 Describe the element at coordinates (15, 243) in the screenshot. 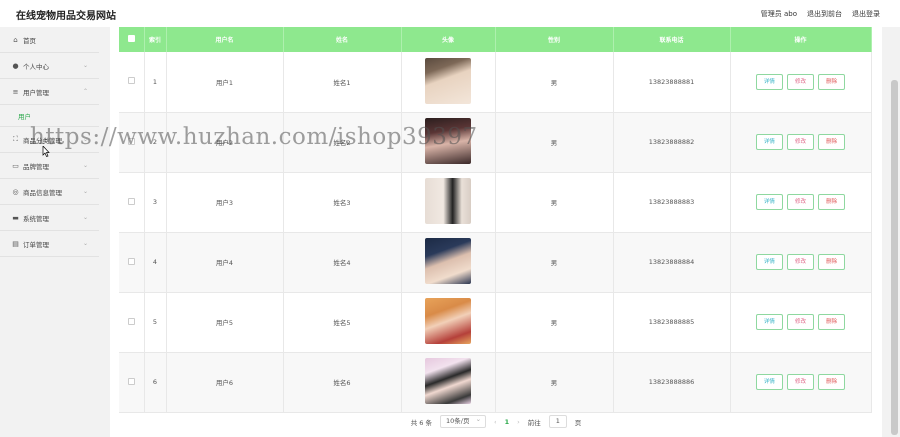

I see `doc-icon: ▤` at that location.